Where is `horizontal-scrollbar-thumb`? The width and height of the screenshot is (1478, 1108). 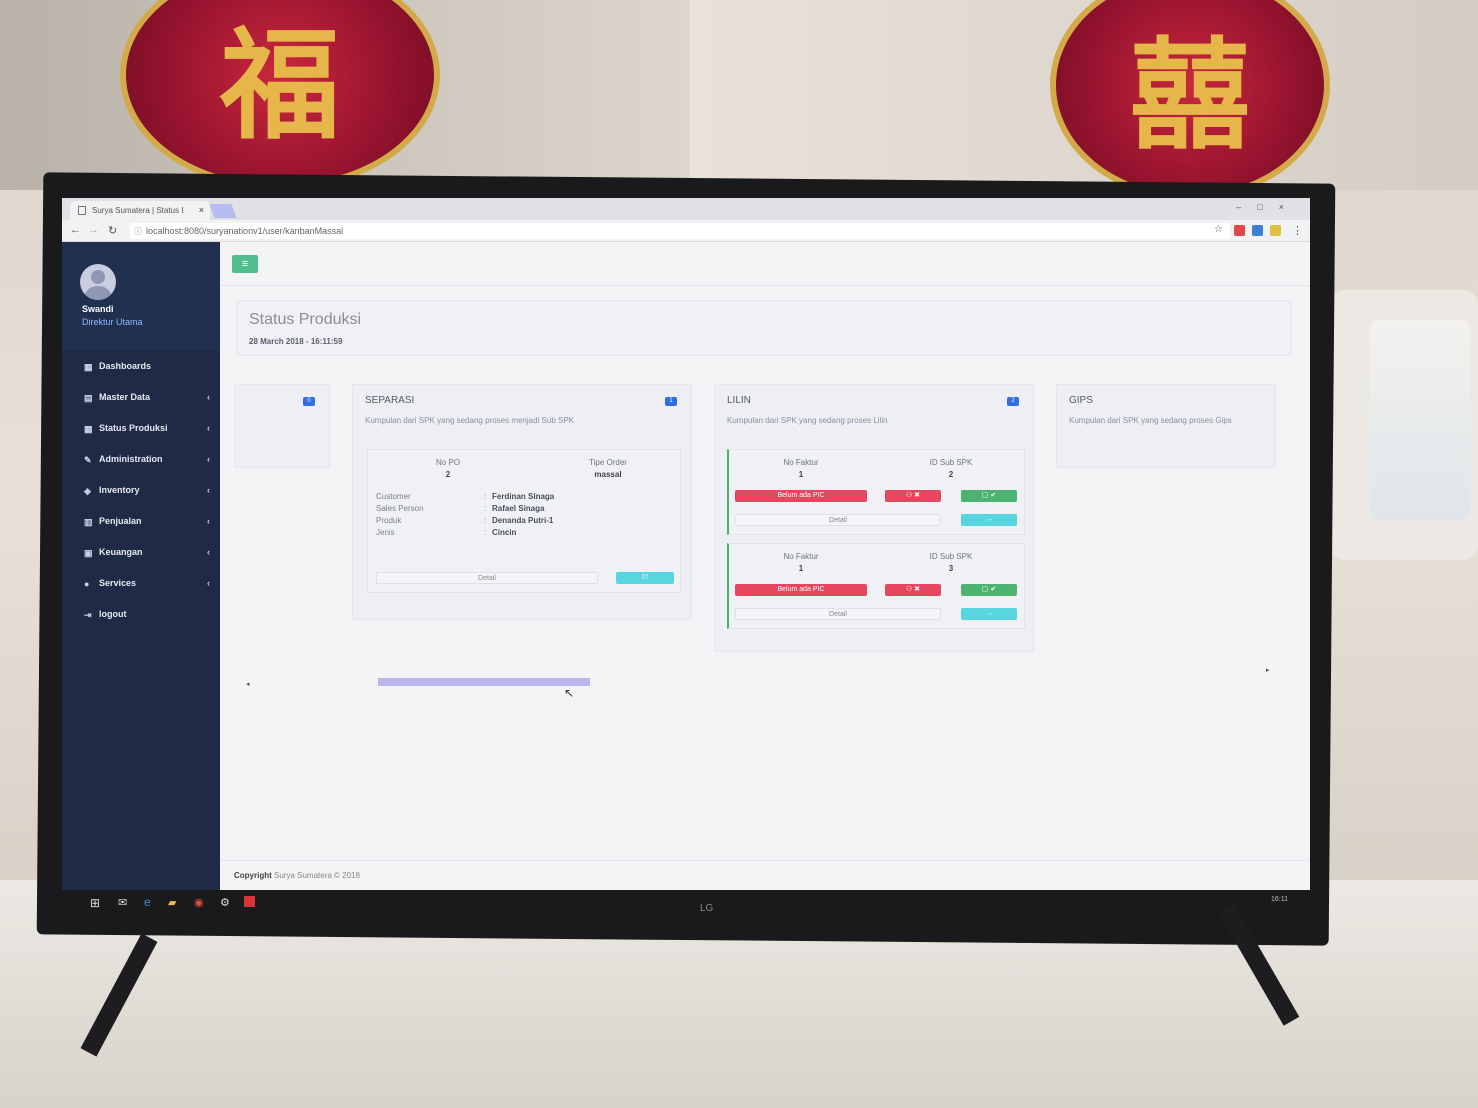
horizontal-scrollbar-thumb is located at coordinates (484, 682).